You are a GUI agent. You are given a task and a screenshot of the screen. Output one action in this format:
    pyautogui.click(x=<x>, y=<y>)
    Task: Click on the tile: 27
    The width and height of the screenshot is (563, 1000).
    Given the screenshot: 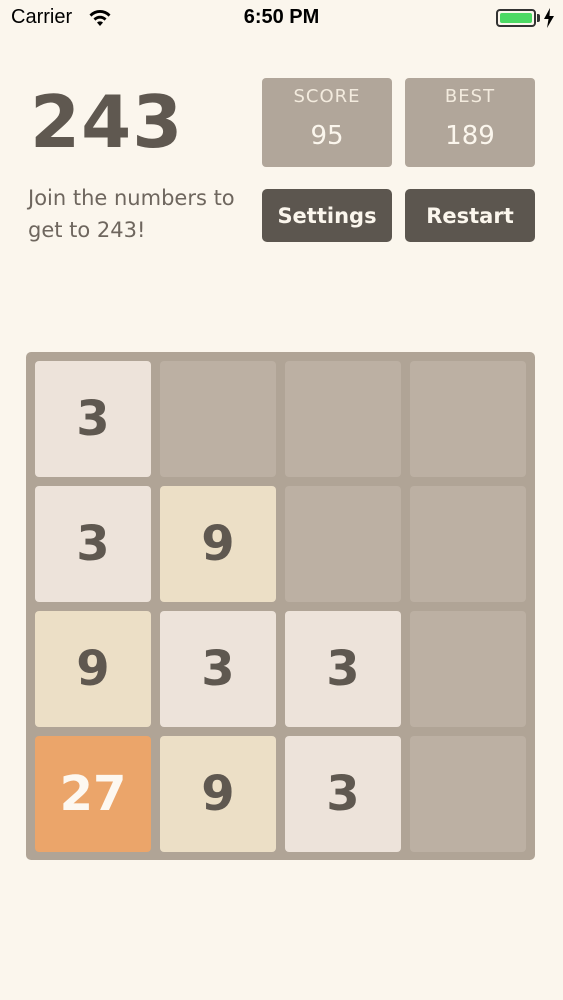 What is the action you would take?
    pyautogui.click(x=93, y=794)
    